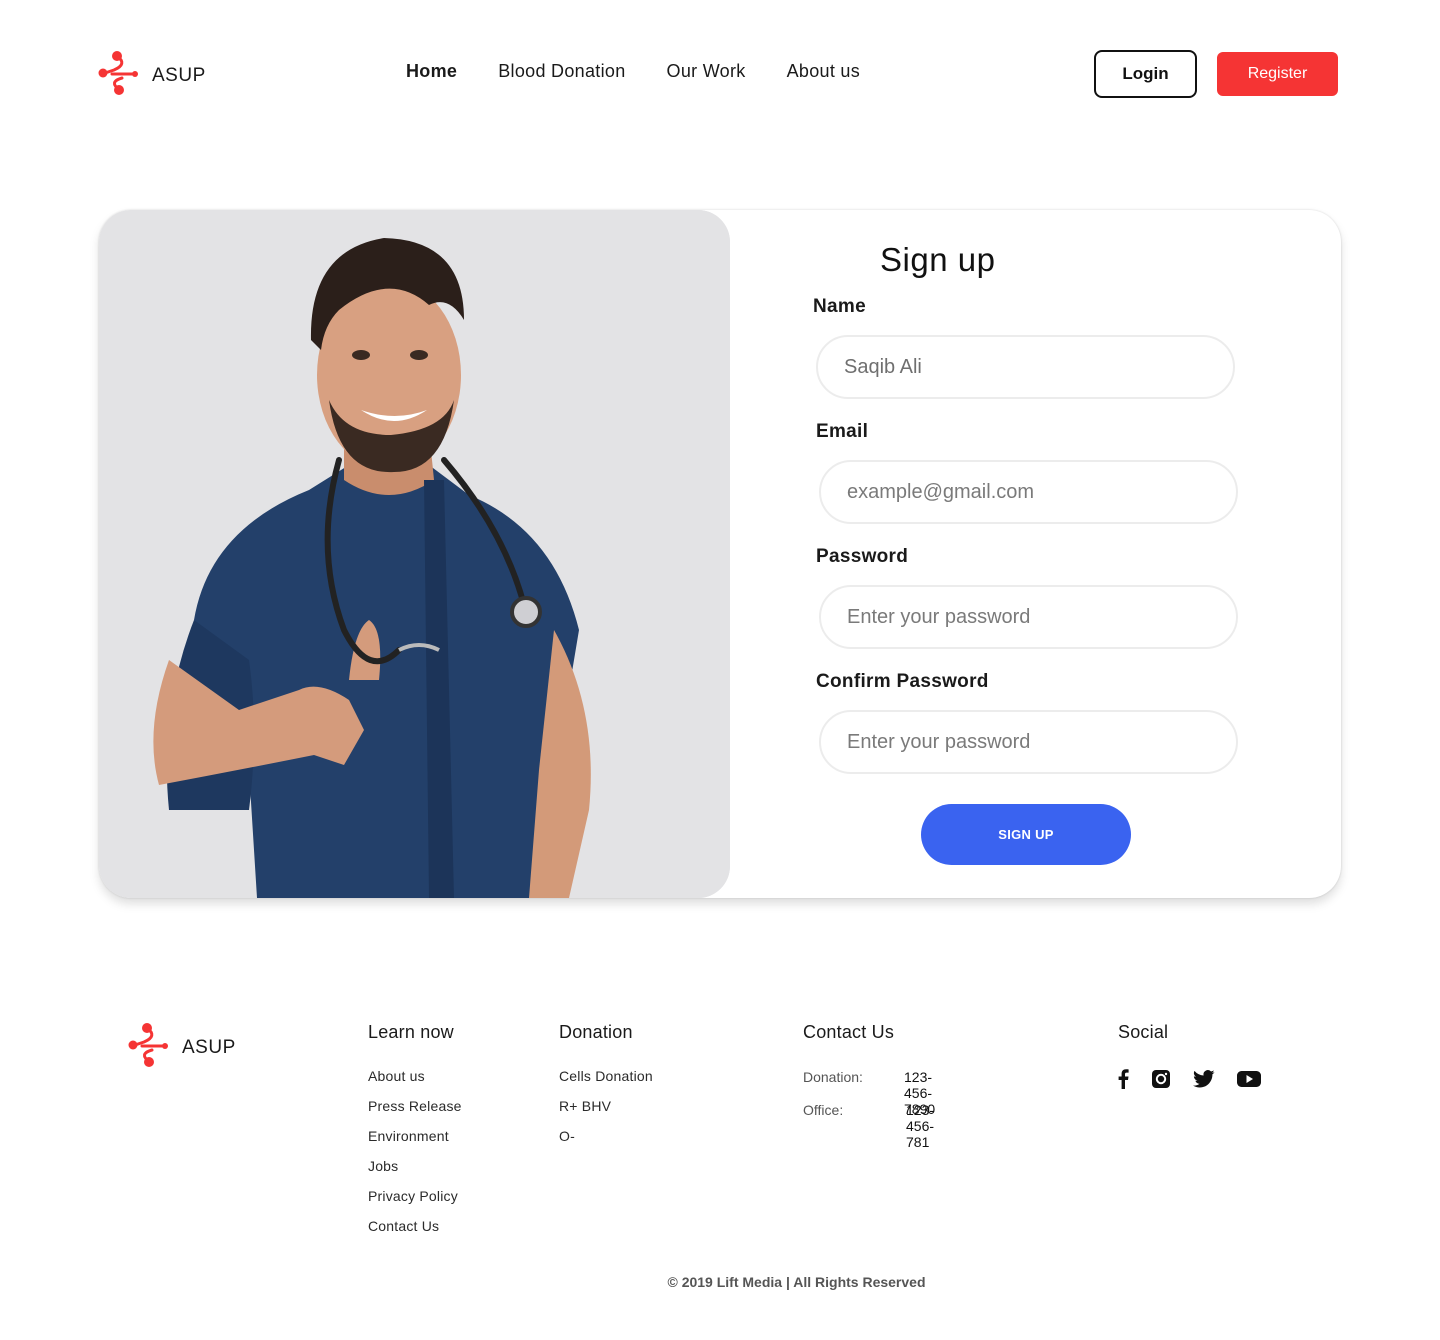 Image resolution: width=1440 pixels, height=1340 pixels. I want to click on footer-link-privacy-policy: Privacy Policy, so click(415, 1197).